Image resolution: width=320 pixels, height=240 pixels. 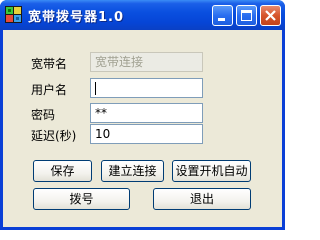 I want to click on minimize-icon, so click(x=221, y=19).